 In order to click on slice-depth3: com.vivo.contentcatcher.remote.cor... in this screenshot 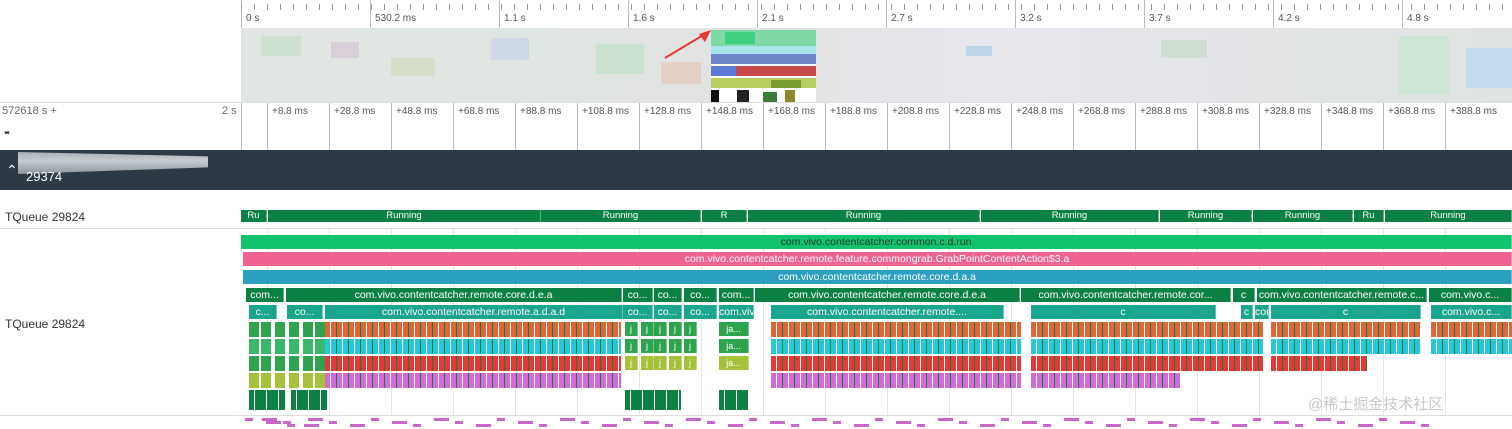, I will do `click(1126, 295)`.